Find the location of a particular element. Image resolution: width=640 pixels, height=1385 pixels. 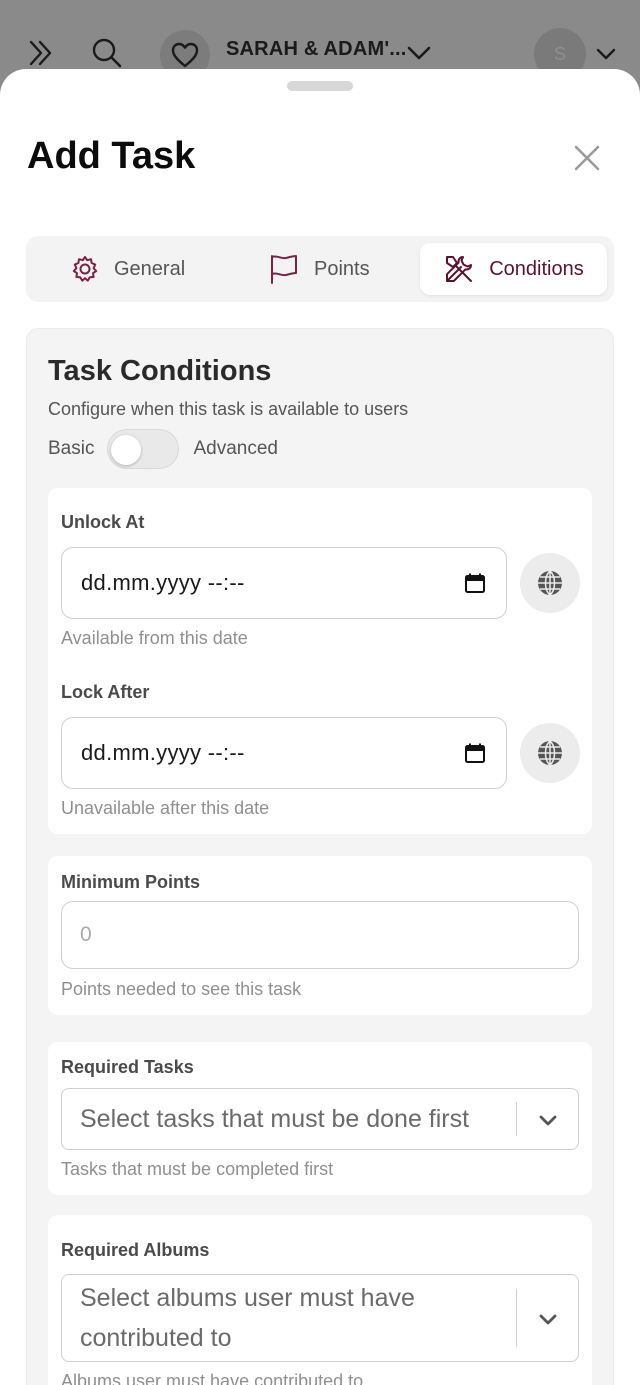

unlock-timezone-button is located at coordinates (550, 583).